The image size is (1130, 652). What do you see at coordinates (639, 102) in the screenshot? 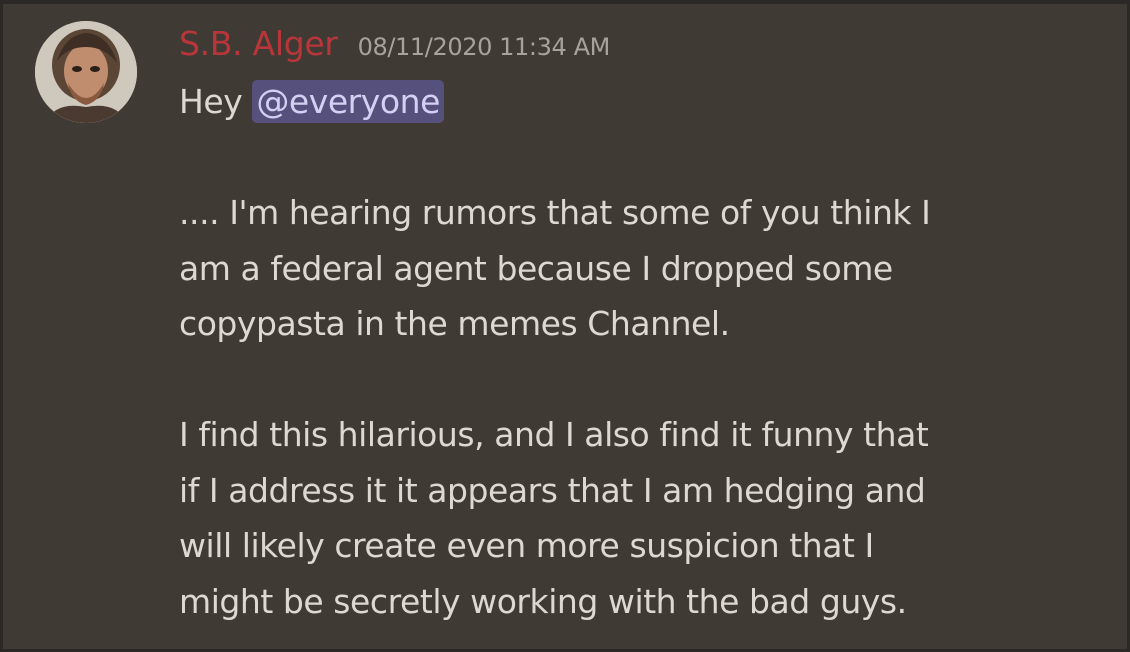
I see `greeting-line: Hey @everyone` at bounding box center [639, 102].